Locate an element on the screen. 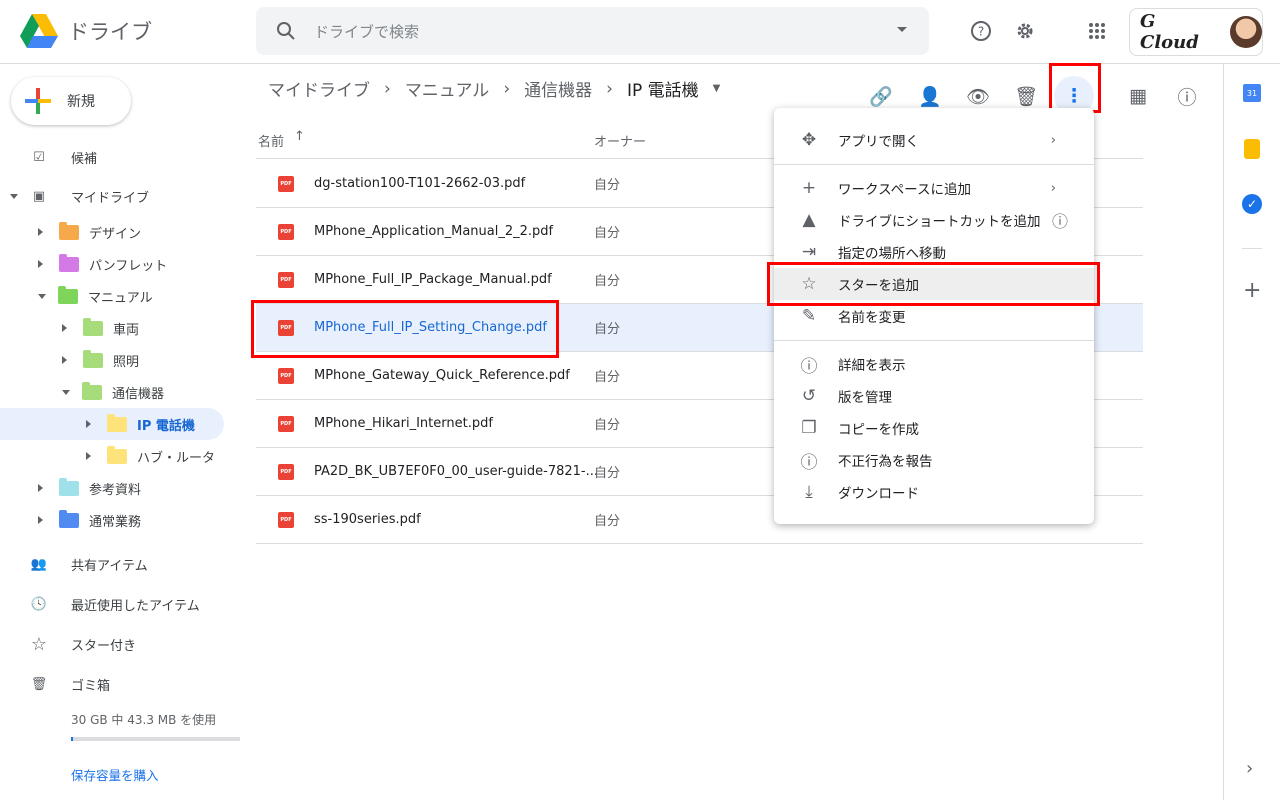 This screenshot has height=800, width=1280. sidebar-folder: 参考資料 is located at coordinates (112, 488).